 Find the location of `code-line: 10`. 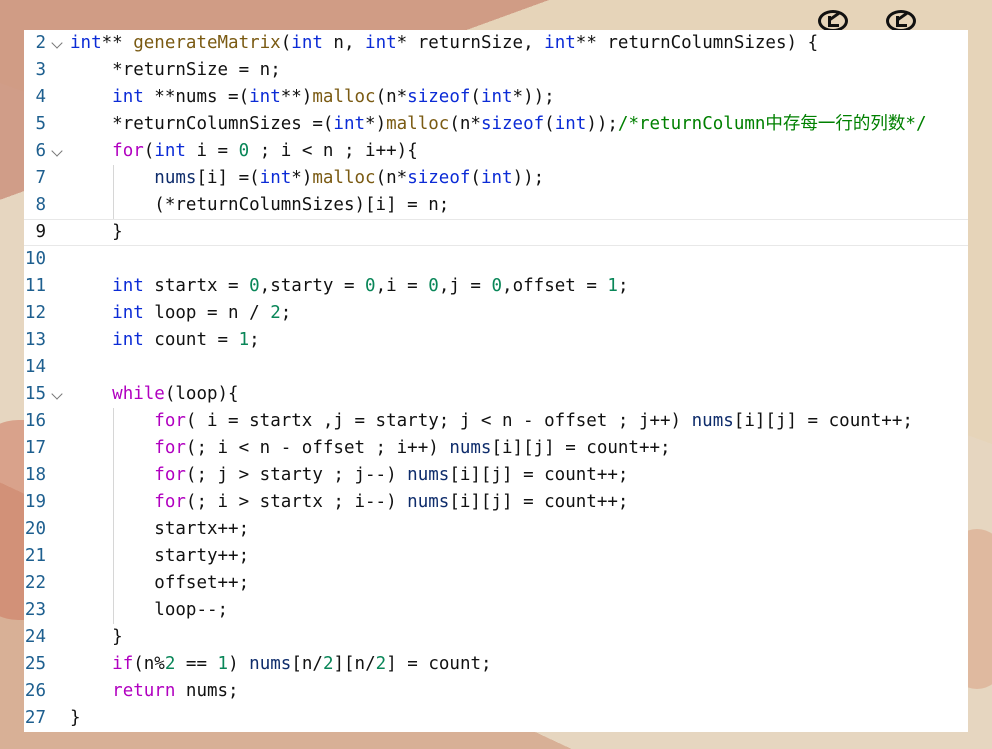

code-line: 10 is located at coordinates (496, 259).